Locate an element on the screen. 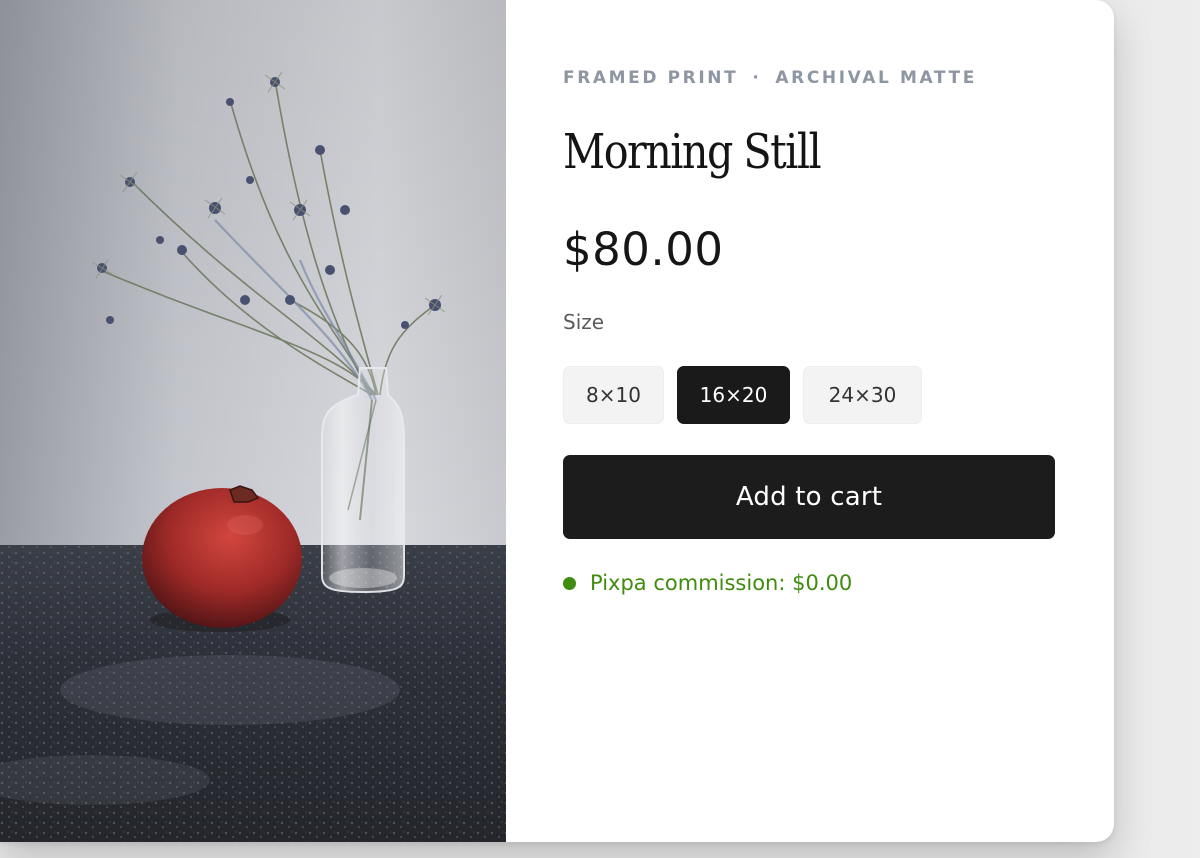 This screenshot has height=858, width=1200. size-option-16x20: 16×20 is located at coordinates (733, 395).